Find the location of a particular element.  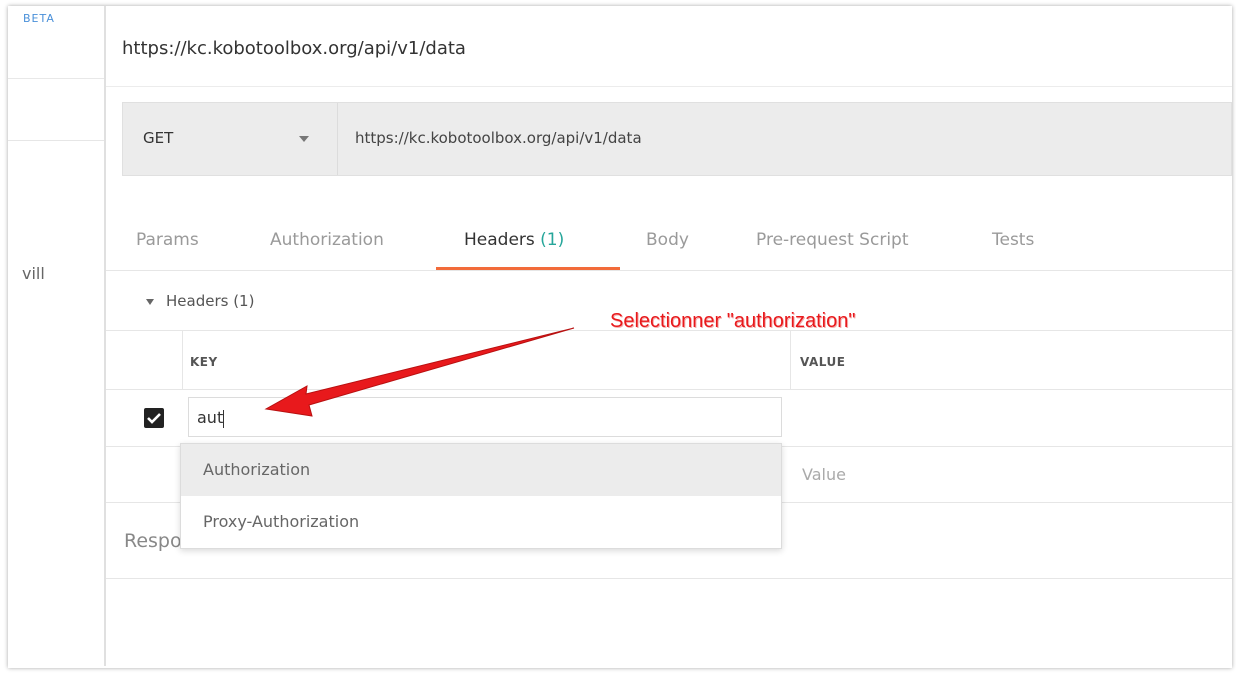

annotation-arrow-icon is located at coordinates (419, 372).